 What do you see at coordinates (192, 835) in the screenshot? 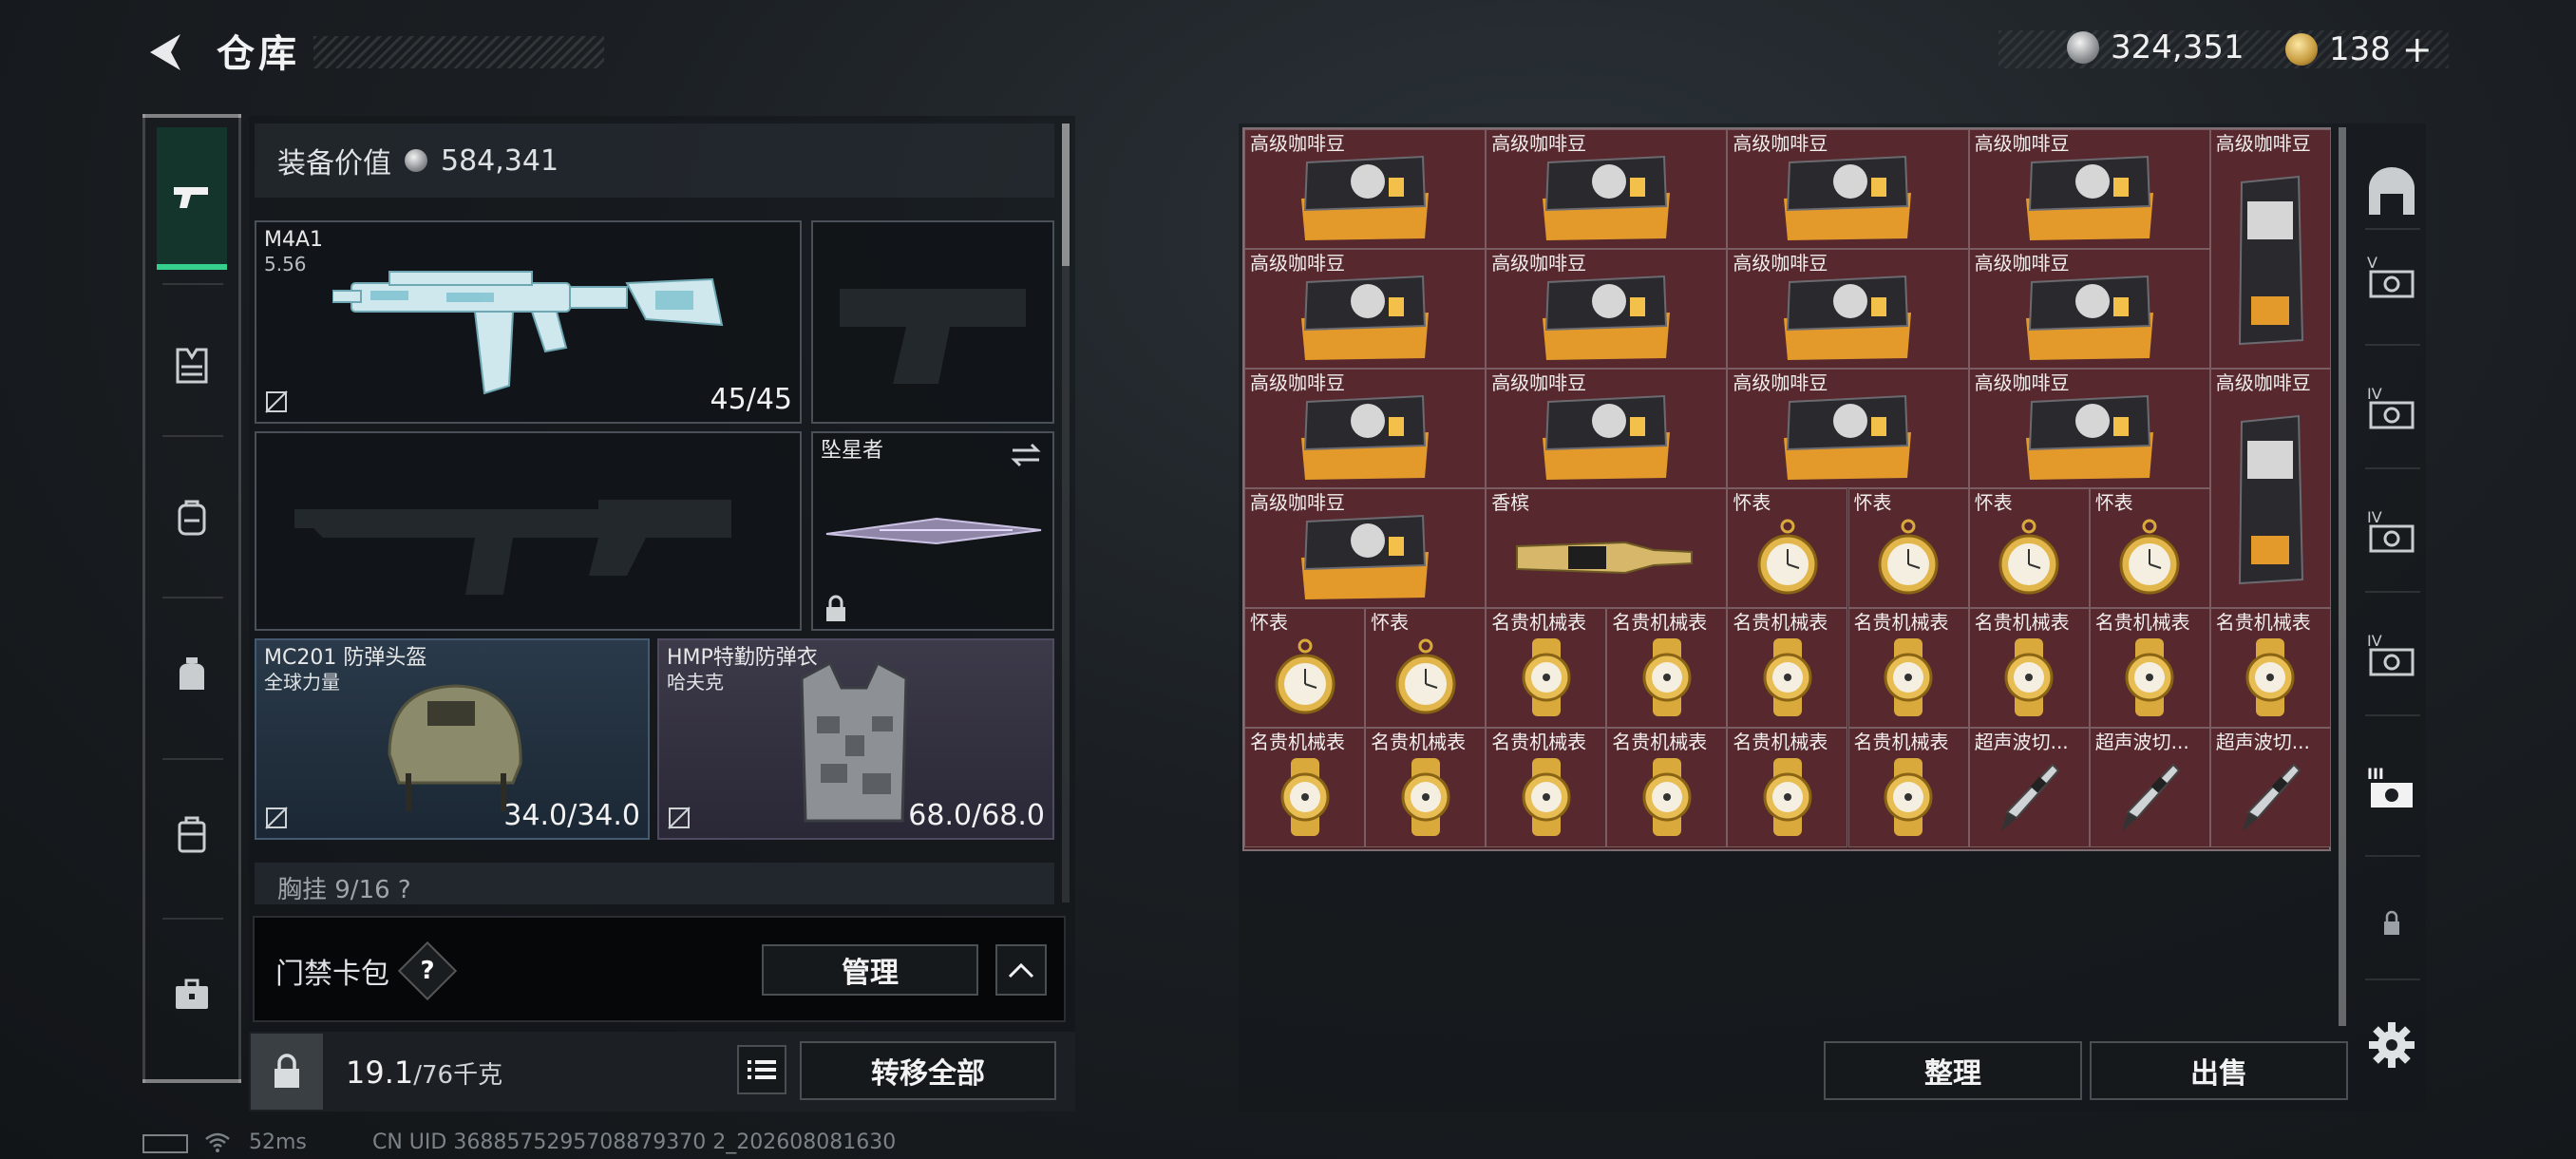
I see `rail-tab-case` at bounding box center [192, 835].